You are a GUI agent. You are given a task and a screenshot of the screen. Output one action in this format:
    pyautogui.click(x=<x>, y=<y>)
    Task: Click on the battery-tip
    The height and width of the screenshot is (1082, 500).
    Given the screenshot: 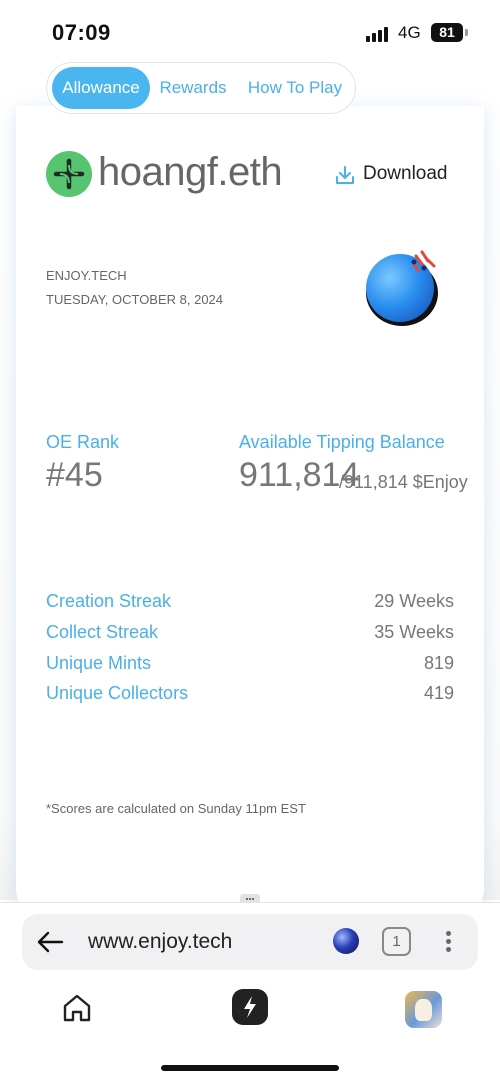 What is the action you would take?
    pyautogui.click(x=466, y=32)
    